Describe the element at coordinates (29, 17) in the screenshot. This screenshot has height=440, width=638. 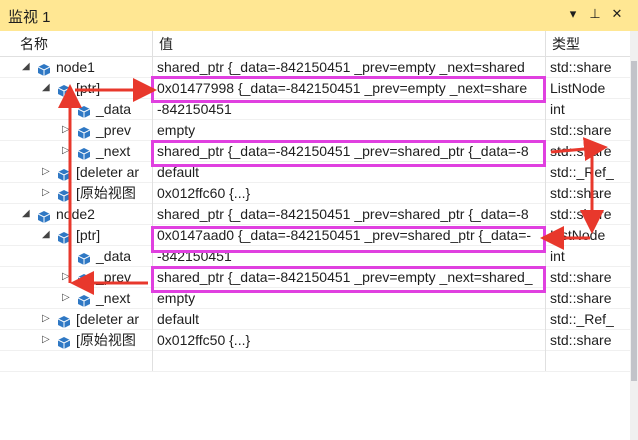
I see `window-title: 监视 1` at that location.